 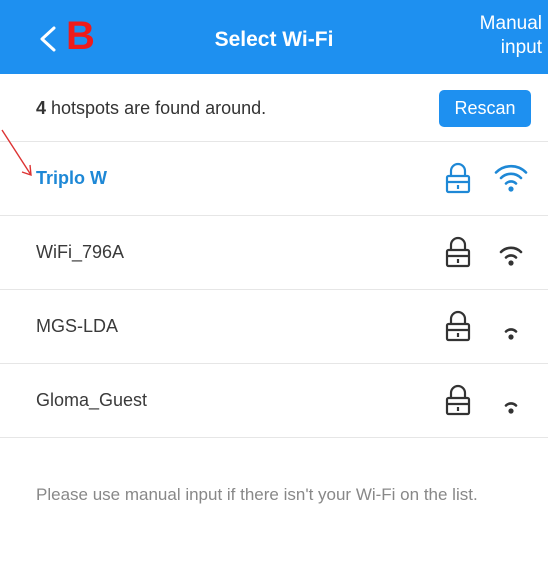 I want to click on wifi-network-name: Triplo W, so click(x=71, y=178).